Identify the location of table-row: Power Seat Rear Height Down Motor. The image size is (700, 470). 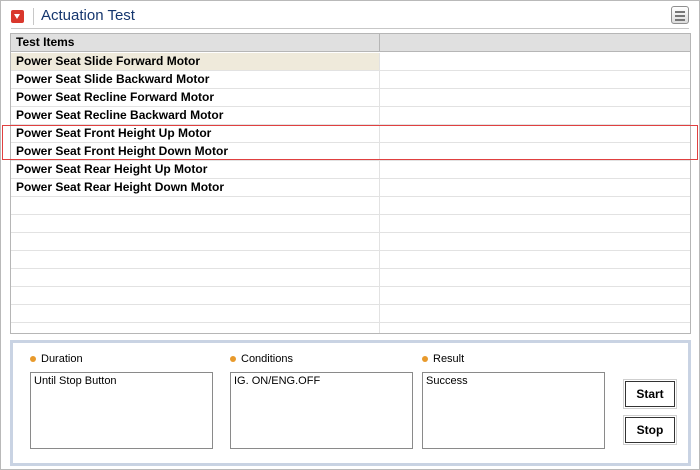
(350, 188).